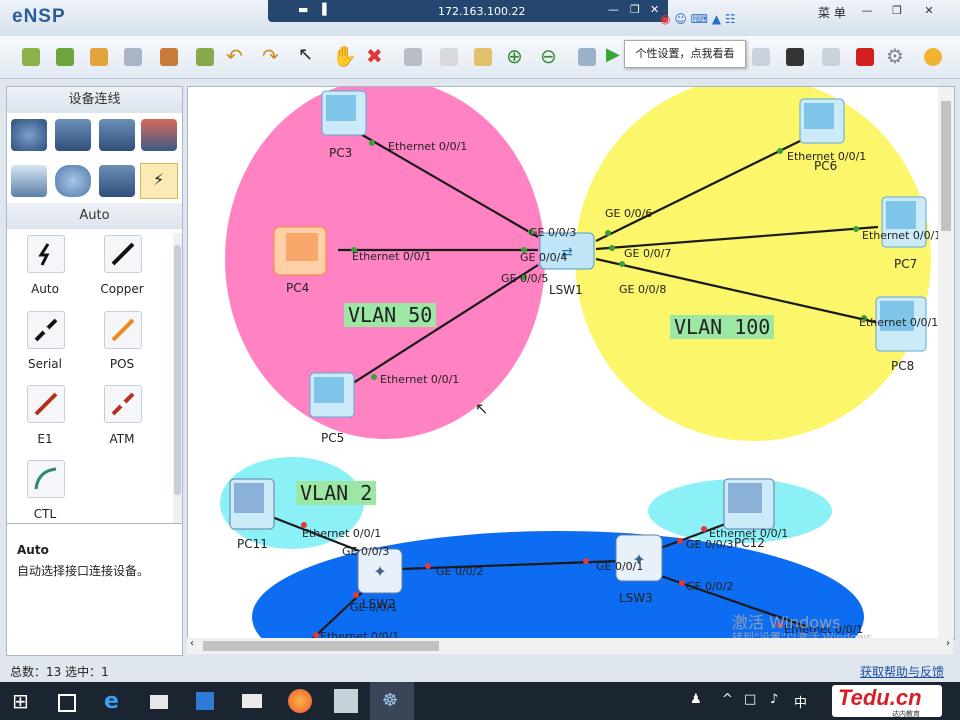 This screenshot has height=720, width=960. Describe the element at coordinates (800, 701) in the screenshot. I see `ime-indicator: 中` at that location.